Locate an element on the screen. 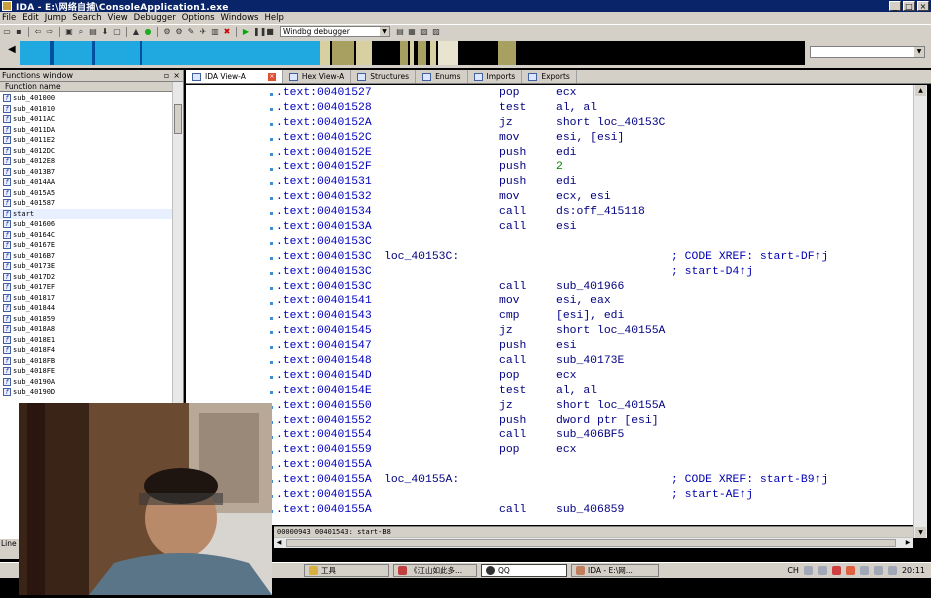  tab-structures: Structures is located at coordinates (384, 76).